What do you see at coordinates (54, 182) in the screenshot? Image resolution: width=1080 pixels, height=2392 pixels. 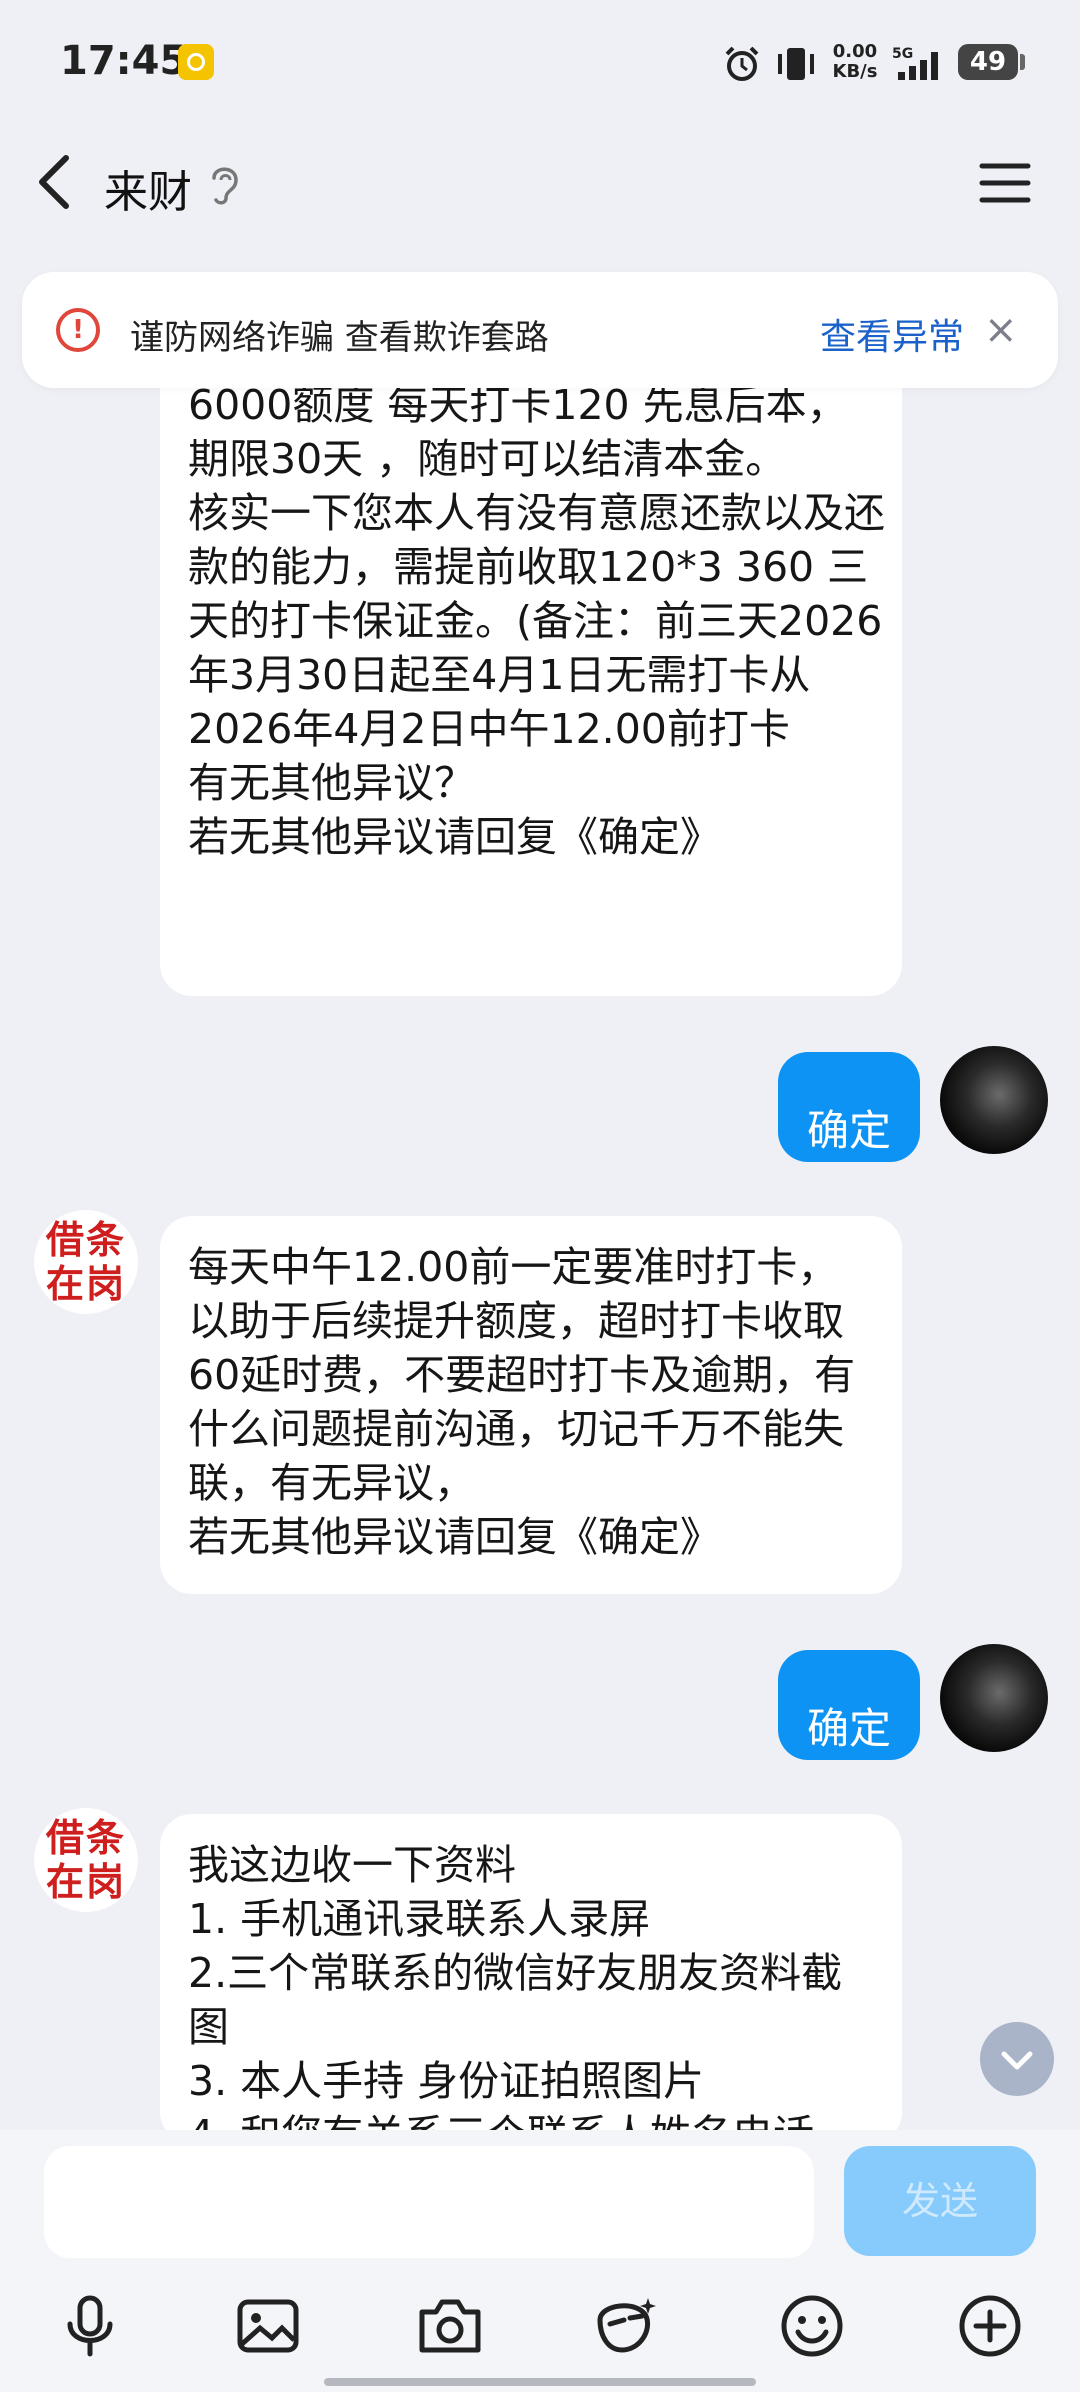 I see `chevron-left-icon` at bounding box center [54, 182].